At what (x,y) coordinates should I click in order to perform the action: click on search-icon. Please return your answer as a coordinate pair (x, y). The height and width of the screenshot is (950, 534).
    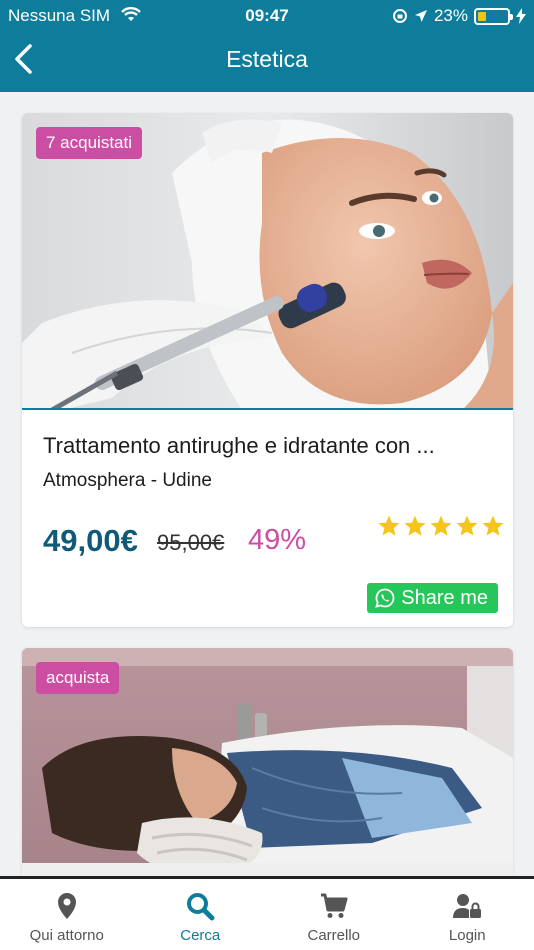
    Looking at the image, I should click on (201, 907).